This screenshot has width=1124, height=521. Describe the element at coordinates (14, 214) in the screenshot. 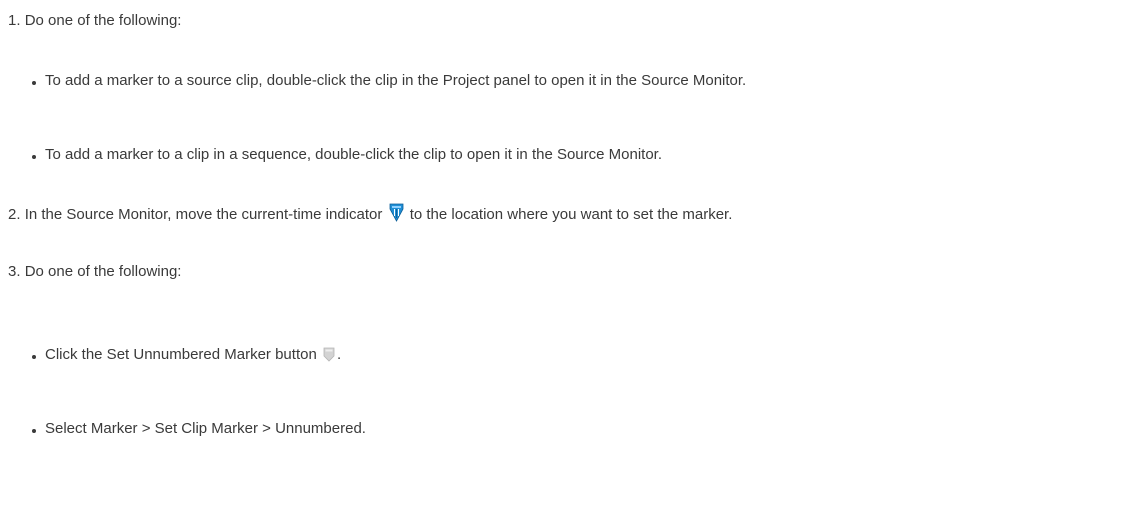

I see `step-2-number: 2.` at that location.